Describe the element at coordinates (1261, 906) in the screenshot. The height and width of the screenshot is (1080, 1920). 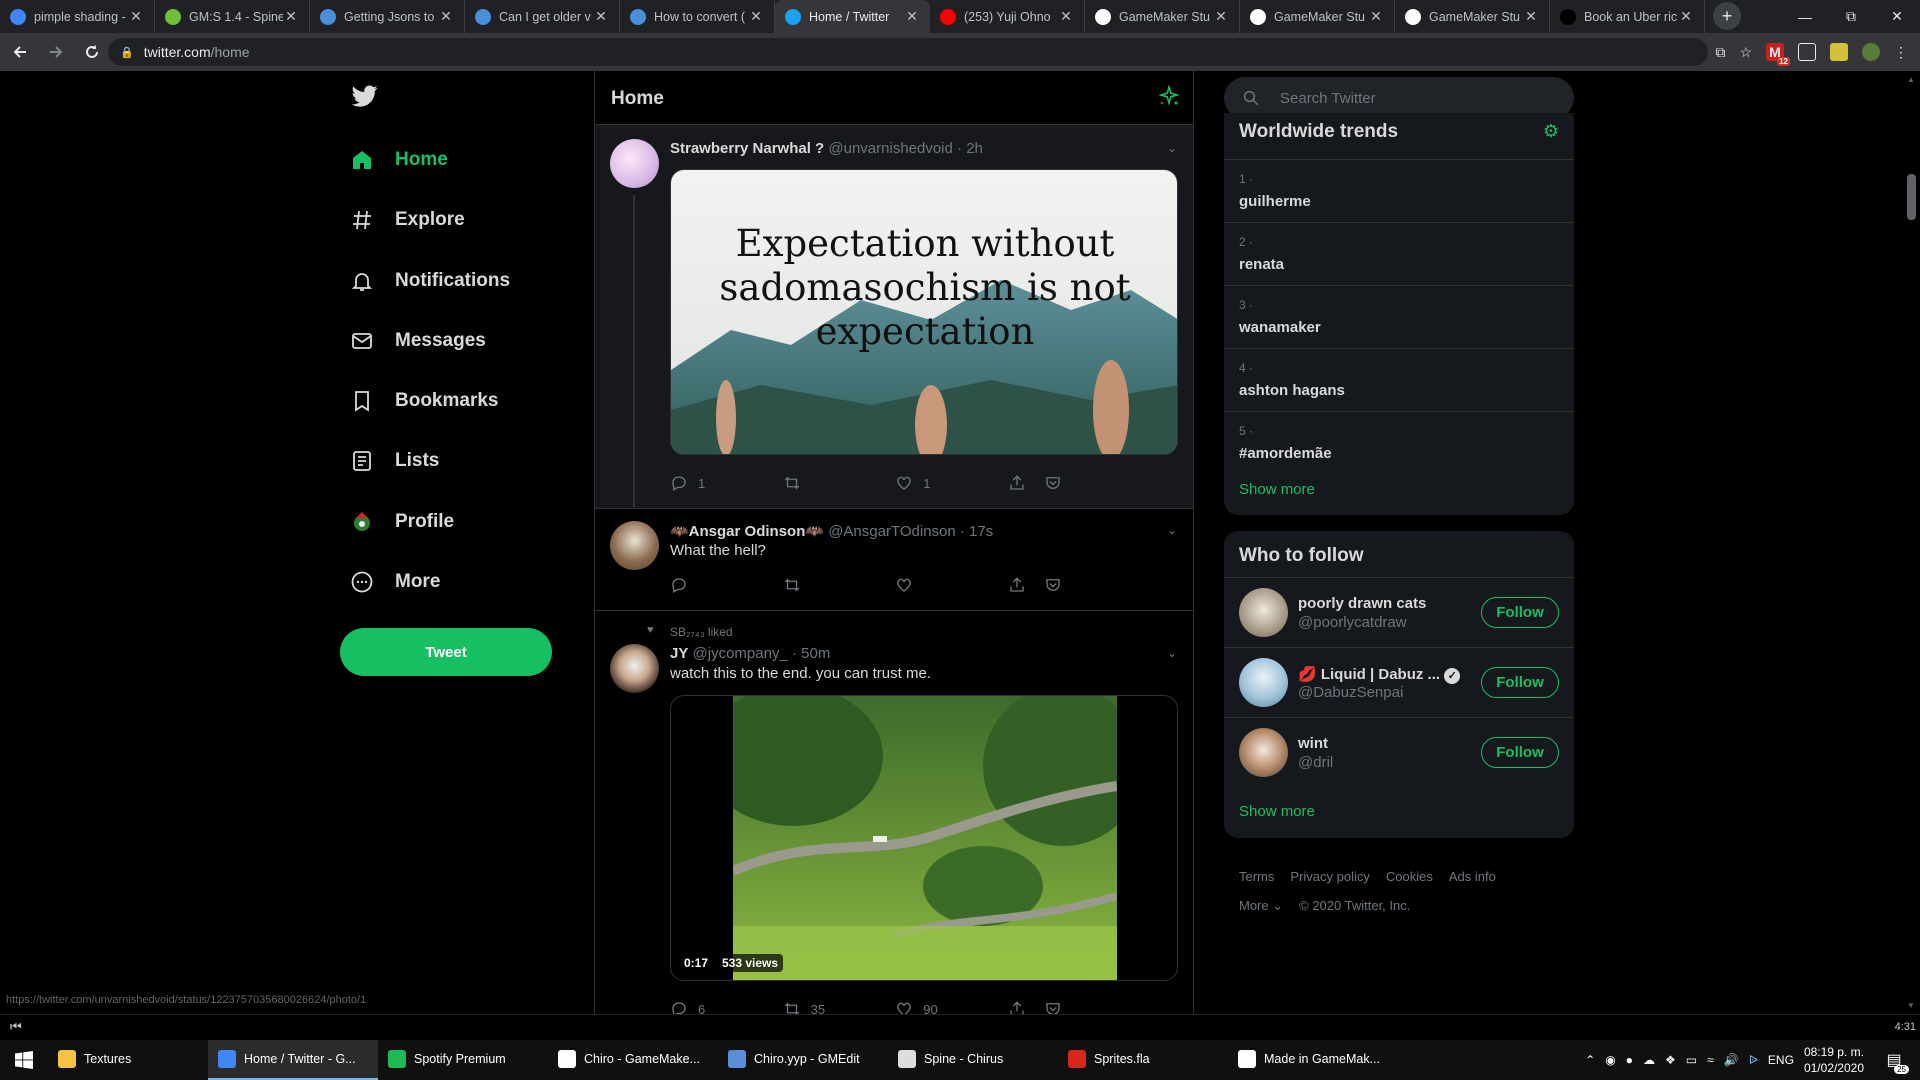
I see `footer-more: More ⌄` at that location.